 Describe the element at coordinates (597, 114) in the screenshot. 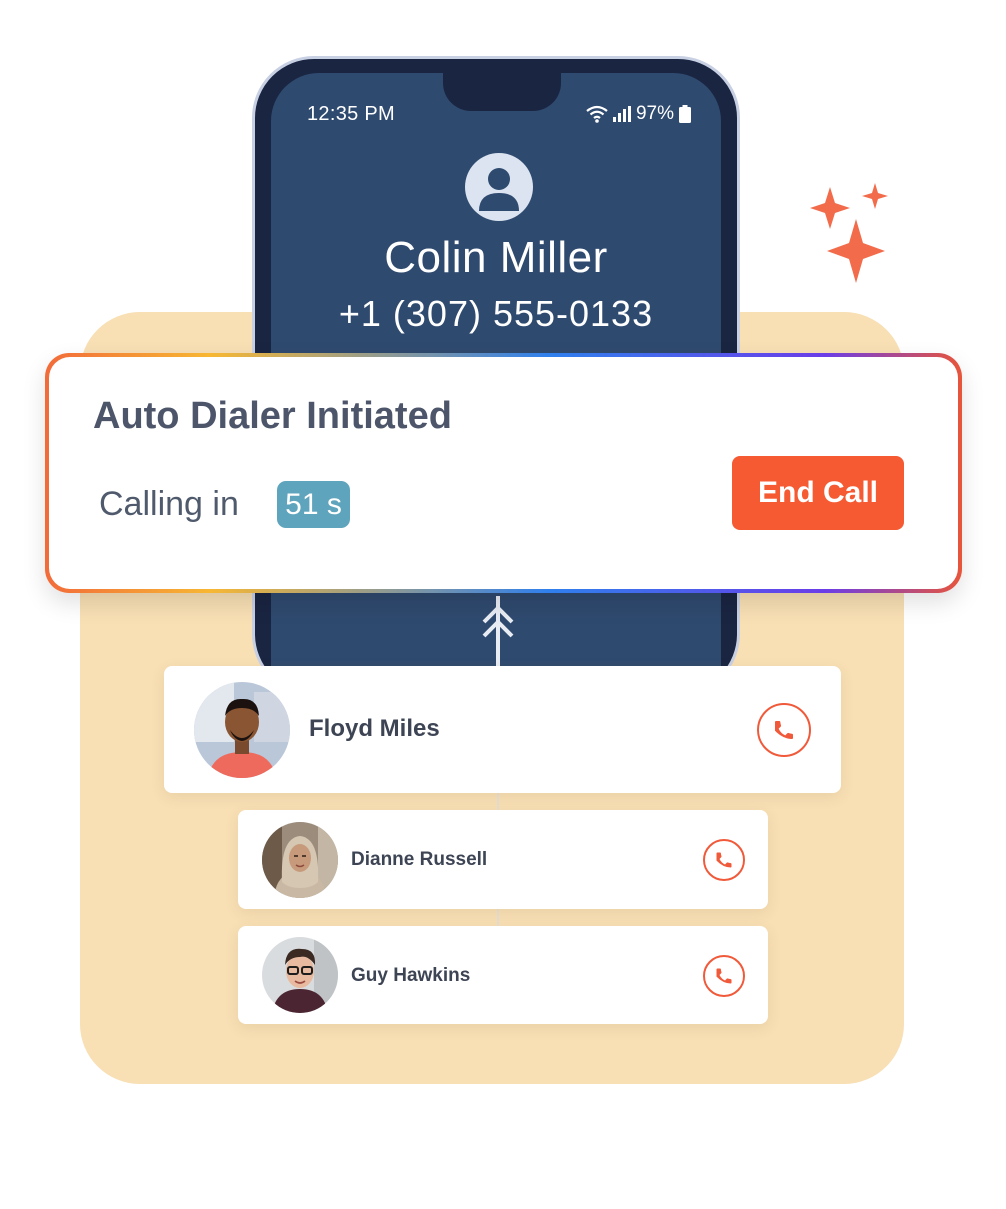

I see `wifi-icon` at that location.